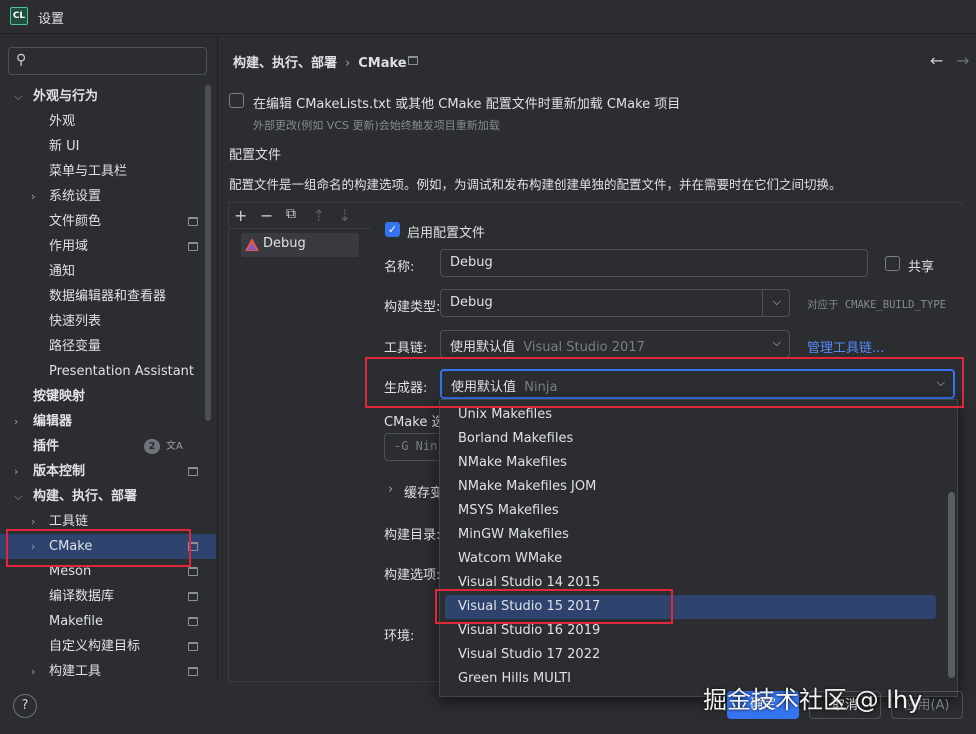 This screenshot has height=734, width=976. Describe the element at coordinates (108, 671) in the screenshot. I see `sidebar-item: › 构建工具` at that location.